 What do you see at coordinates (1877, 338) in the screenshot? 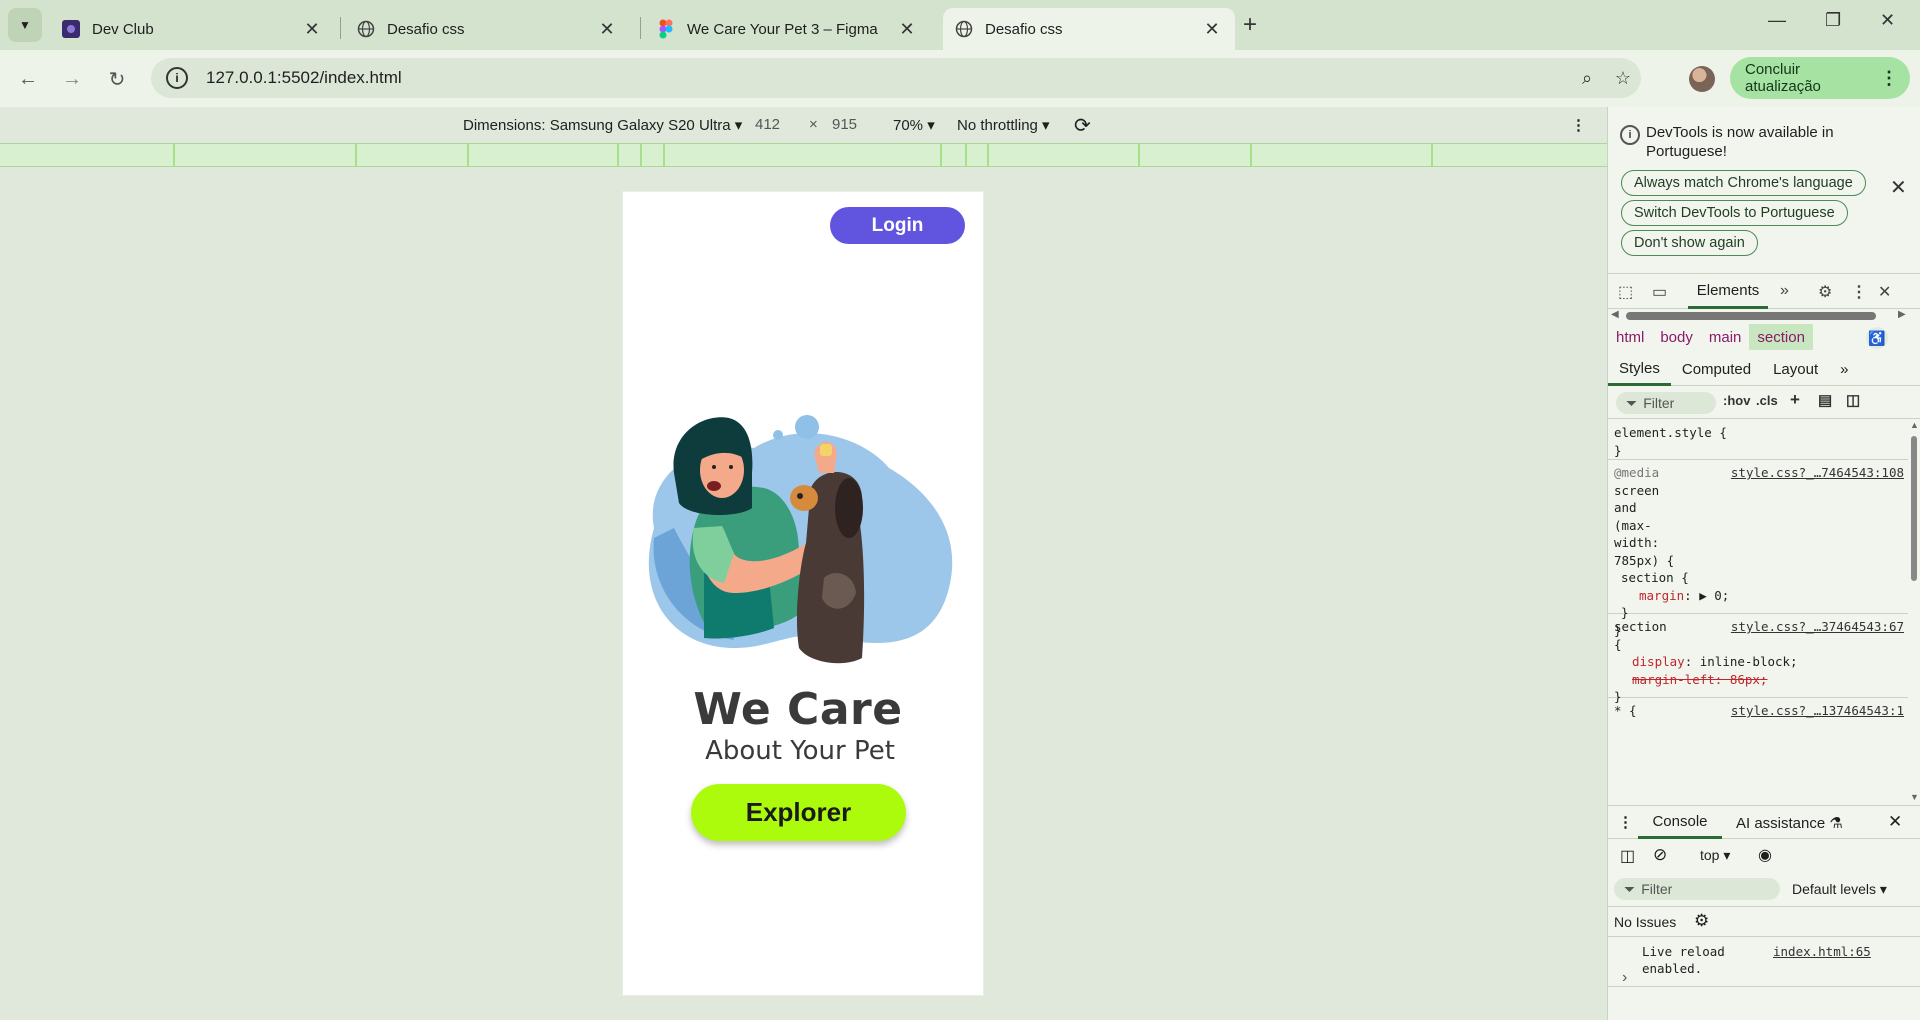
I see `accessibility-icon: ♿` at bounding box center [1877, 338].